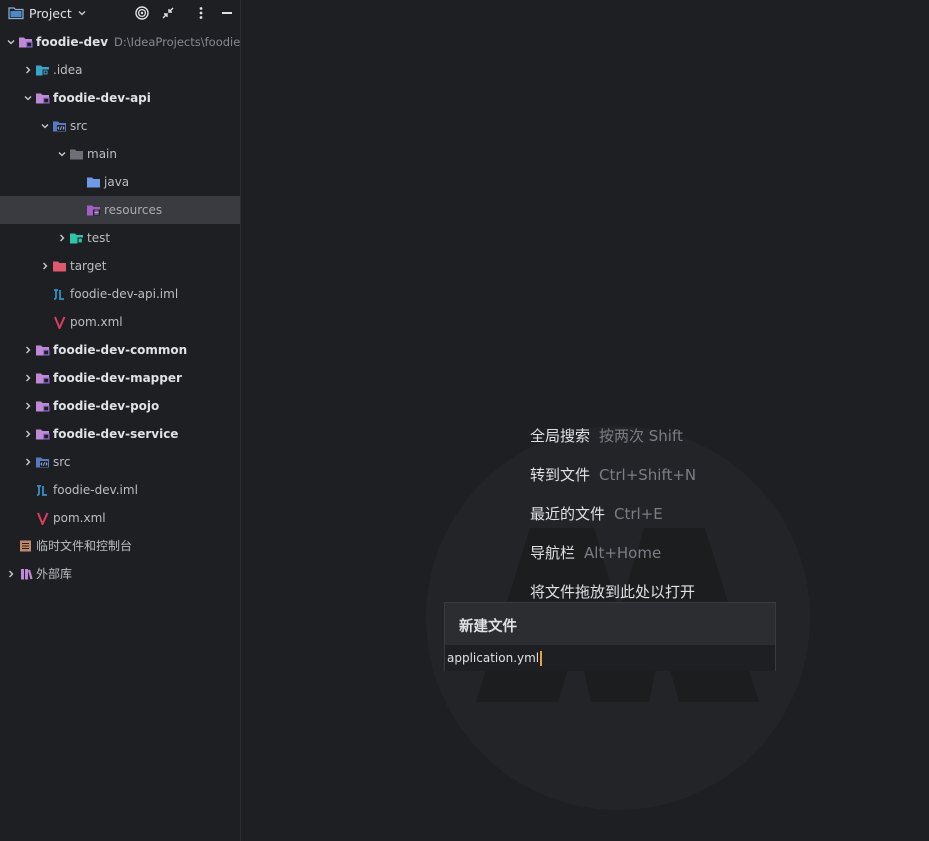 This screenshot has height=841, width=929. Describe the element at coordinates (59, 266) in the screenshot. I see `excluded-folder-icon` at that location.